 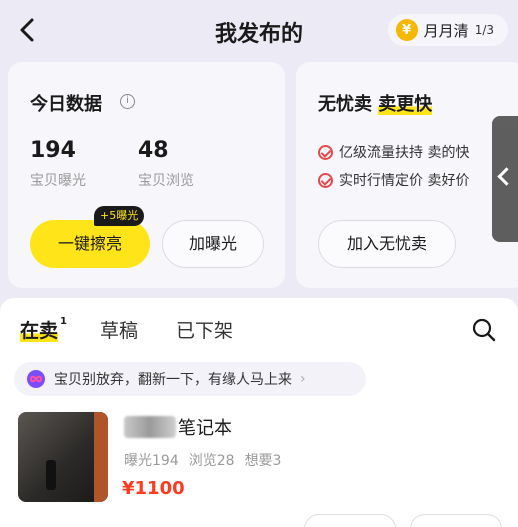 I want to click on monthly-clear-pill: ¥ 月月清 1/3, so click(x=447, y=30).